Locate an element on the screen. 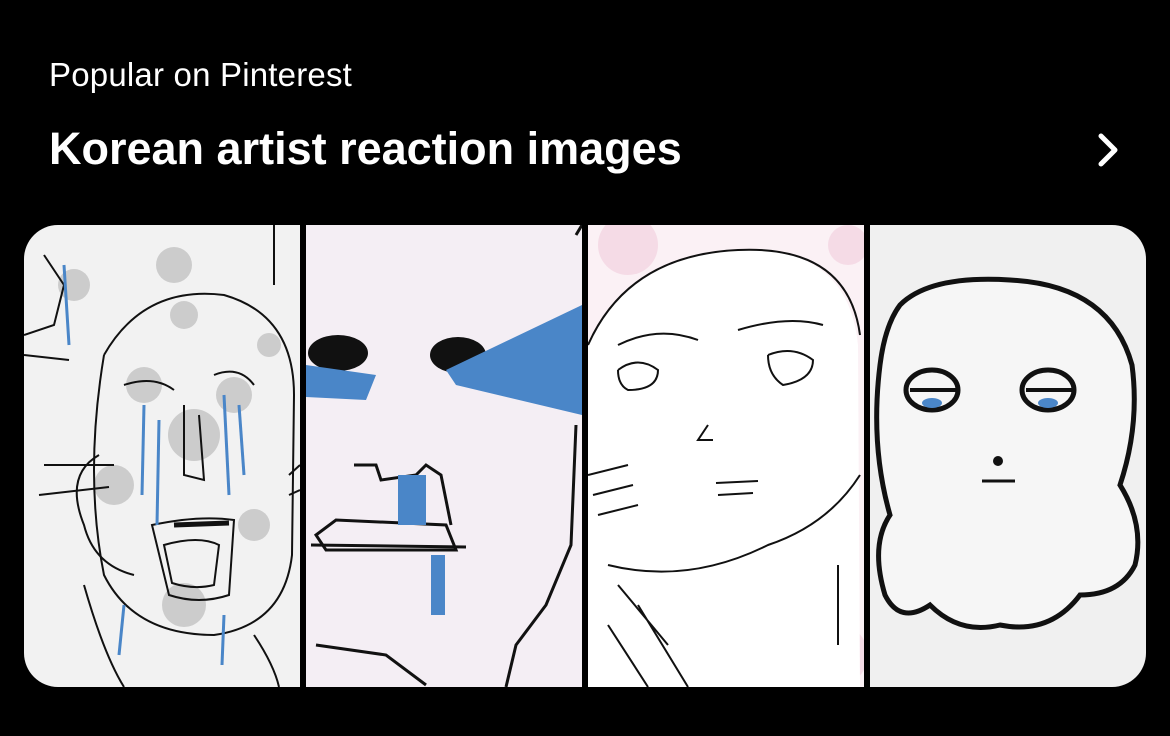 The height and width of the screenshot is (736, 1170). chevron-right-icon is located at coordinates (1109, 150).